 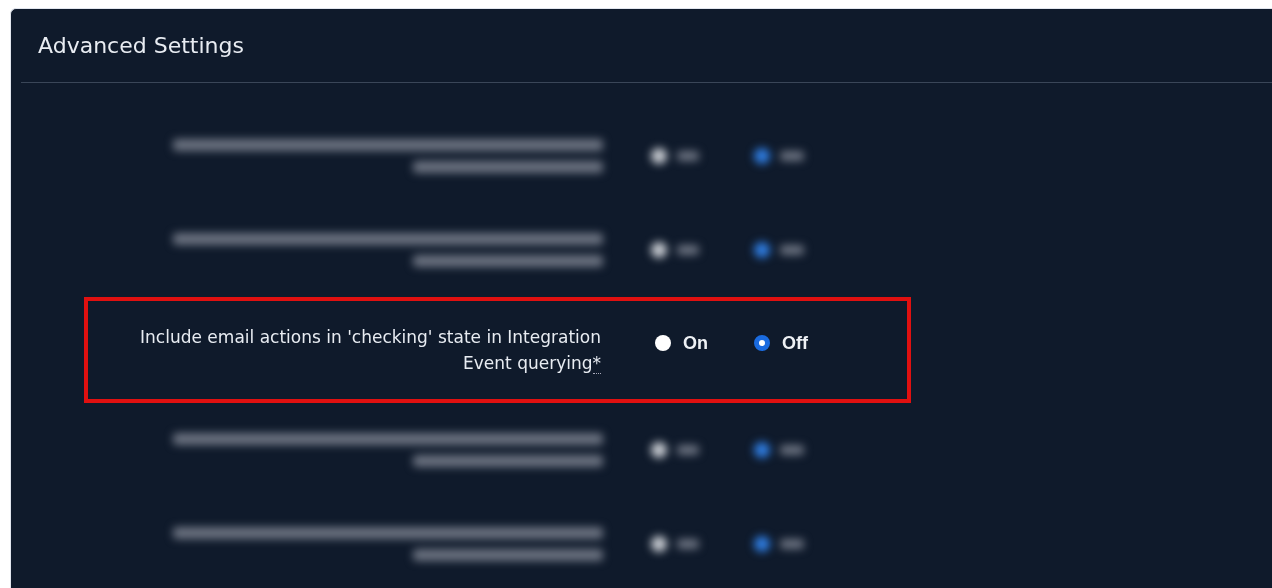 What do you see at coordinates (141, 46) in the screenshot?
I see `panel-title: Advanced Settings` at bounding box center [141, 46].